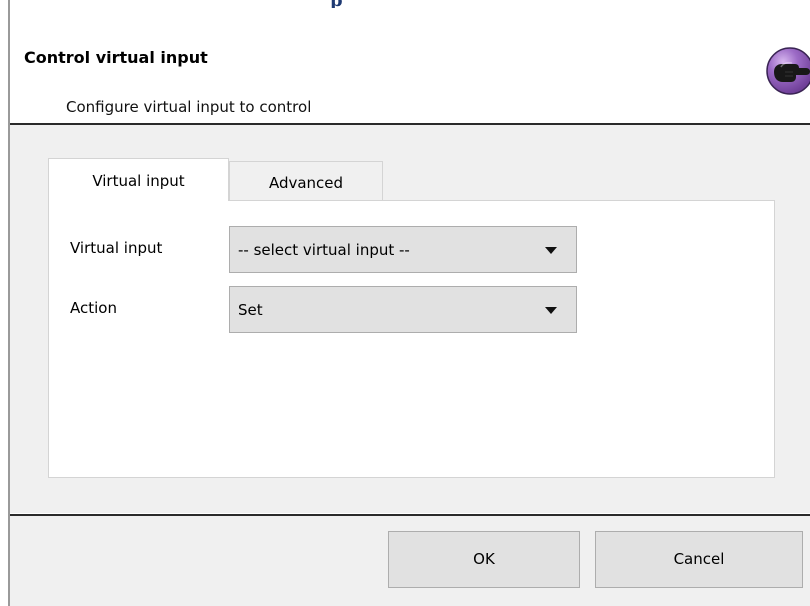 This screenshot has height=606, width=810. Describe the element at coordinates (788, 71) in the screenshot. I see `pointing-hand-icon` at that location.